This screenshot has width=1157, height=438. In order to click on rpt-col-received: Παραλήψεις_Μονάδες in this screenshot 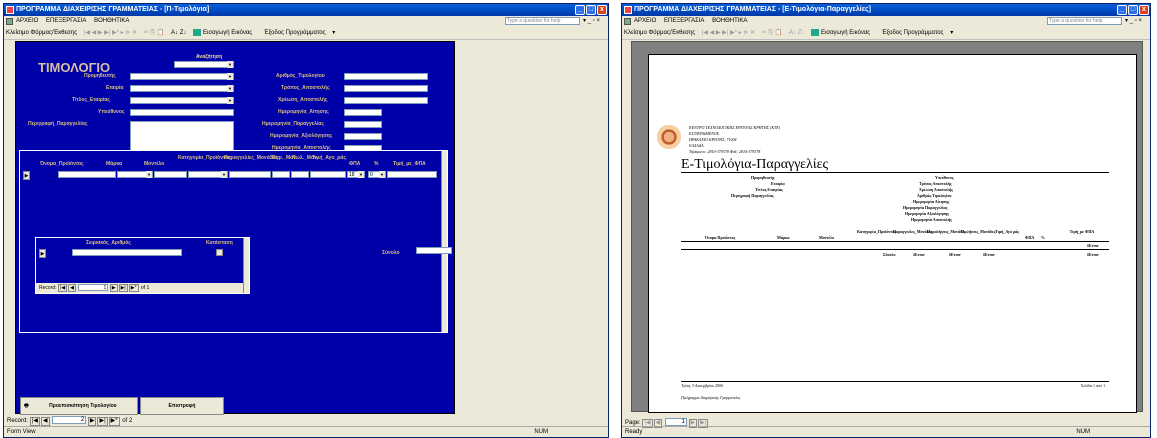, I will do `click(946, 231)`.